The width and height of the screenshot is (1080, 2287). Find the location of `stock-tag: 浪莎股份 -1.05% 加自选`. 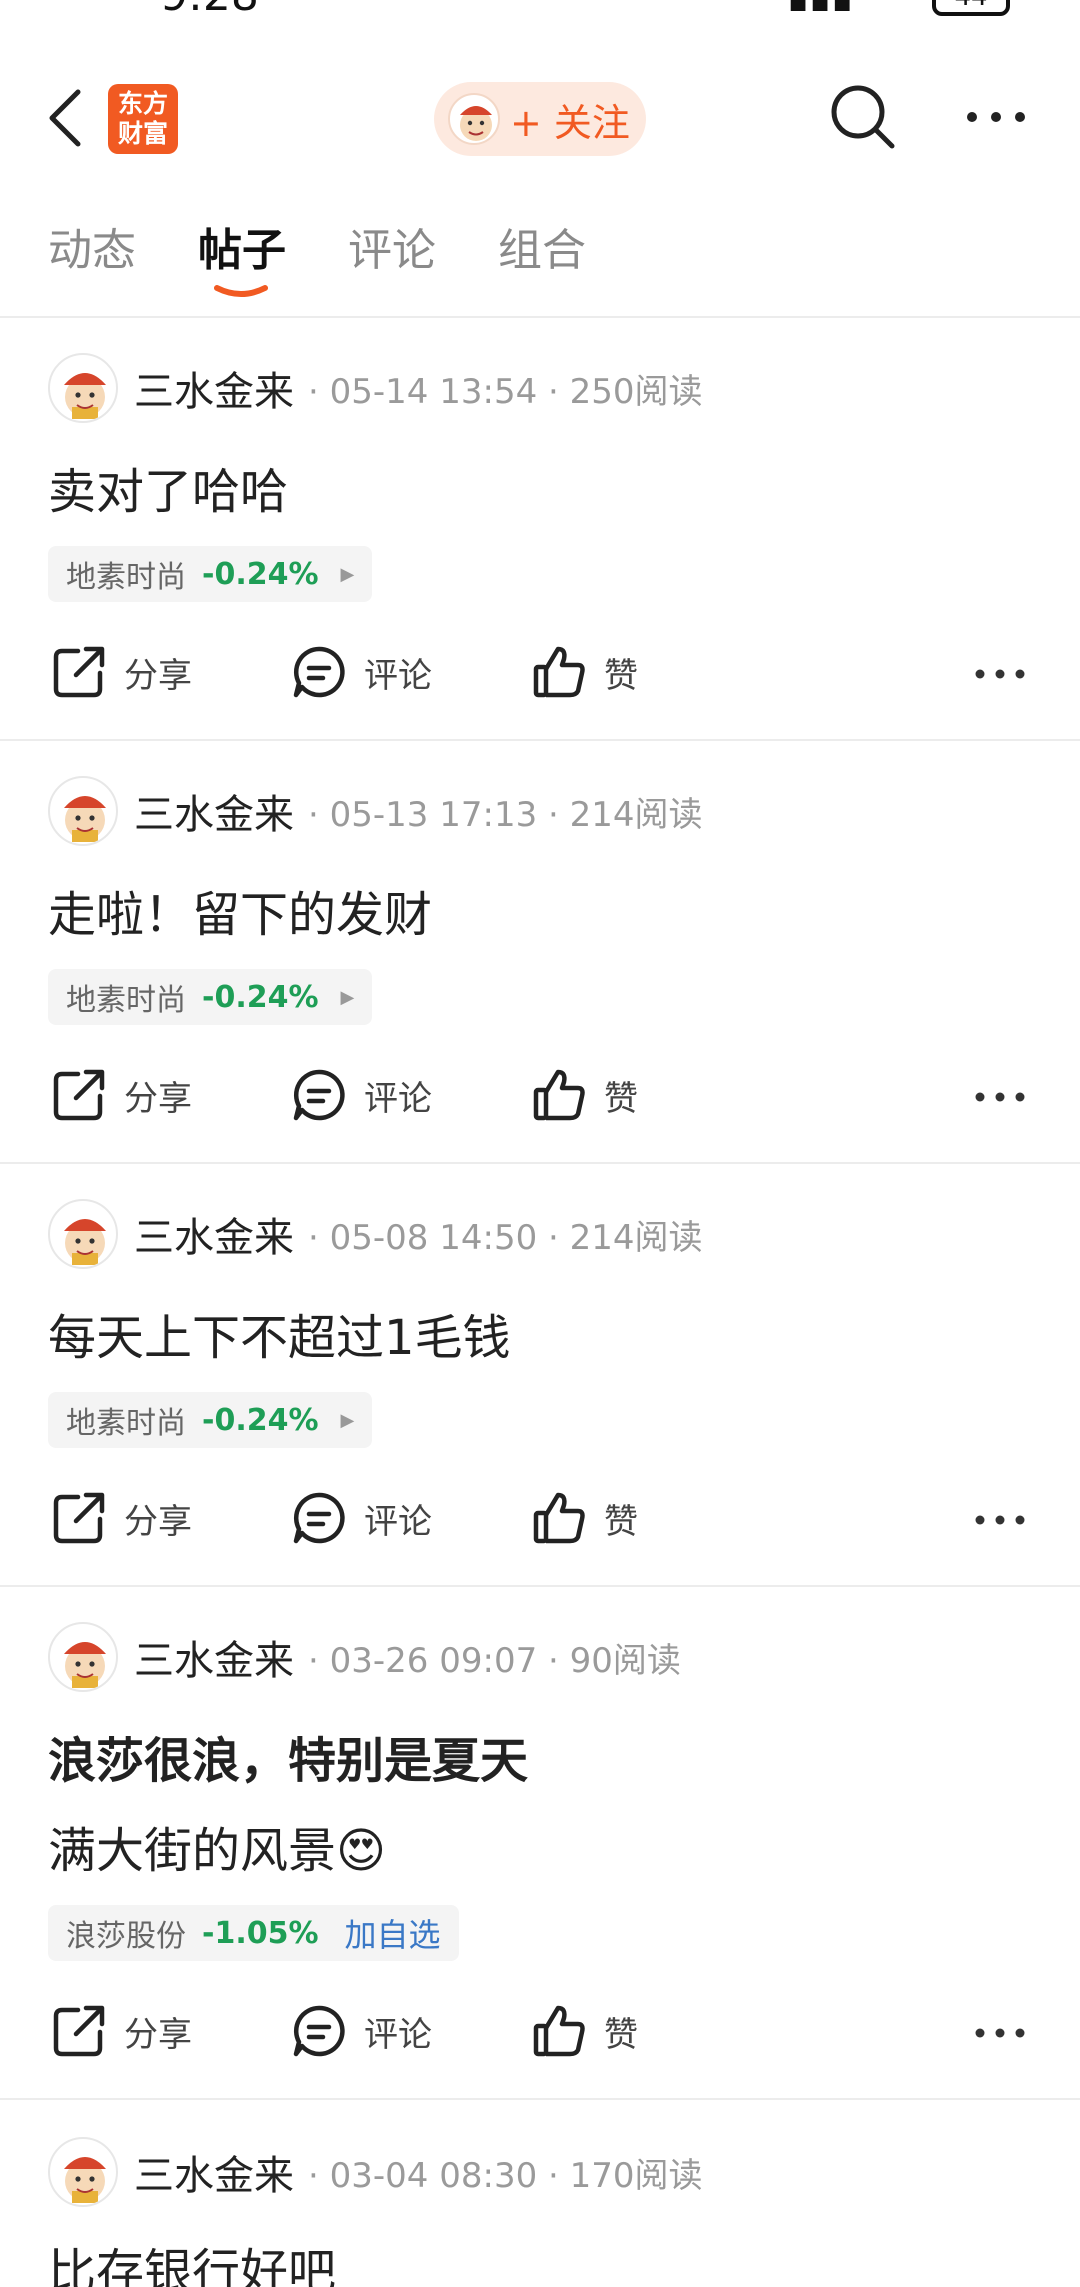

stock-tag: 浪莎股份 -1.05% 加自选 is located at coordinates (253, 1933).